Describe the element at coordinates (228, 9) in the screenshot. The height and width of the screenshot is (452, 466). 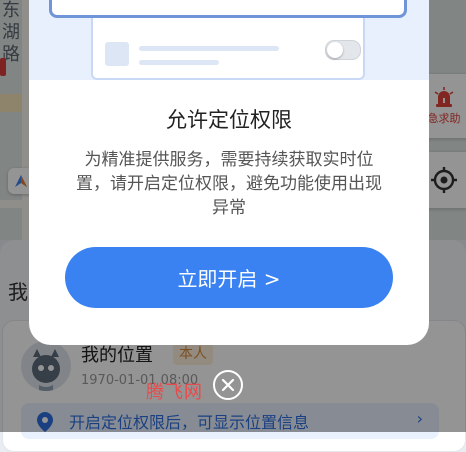
I see `illustration-search-bar` at that location.